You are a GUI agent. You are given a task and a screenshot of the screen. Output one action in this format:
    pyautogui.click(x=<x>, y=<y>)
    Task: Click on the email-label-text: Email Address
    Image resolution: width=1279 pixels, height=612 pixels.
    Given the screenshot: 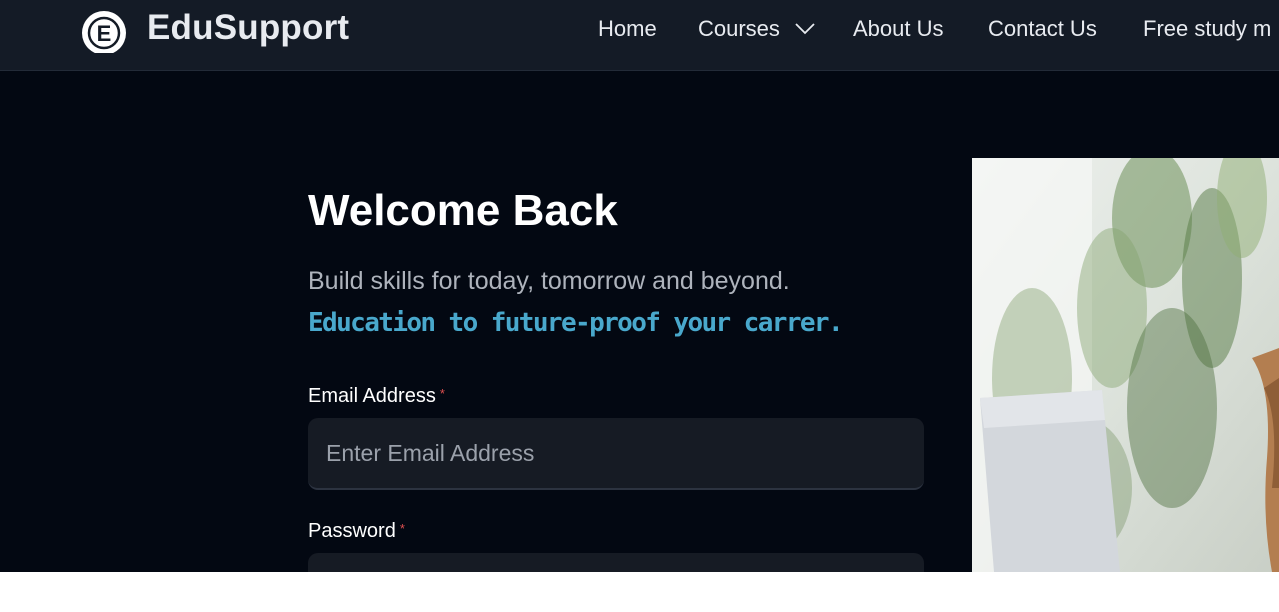 What is the action you would take?
    pyautogui.click(x=372, y=396)
    